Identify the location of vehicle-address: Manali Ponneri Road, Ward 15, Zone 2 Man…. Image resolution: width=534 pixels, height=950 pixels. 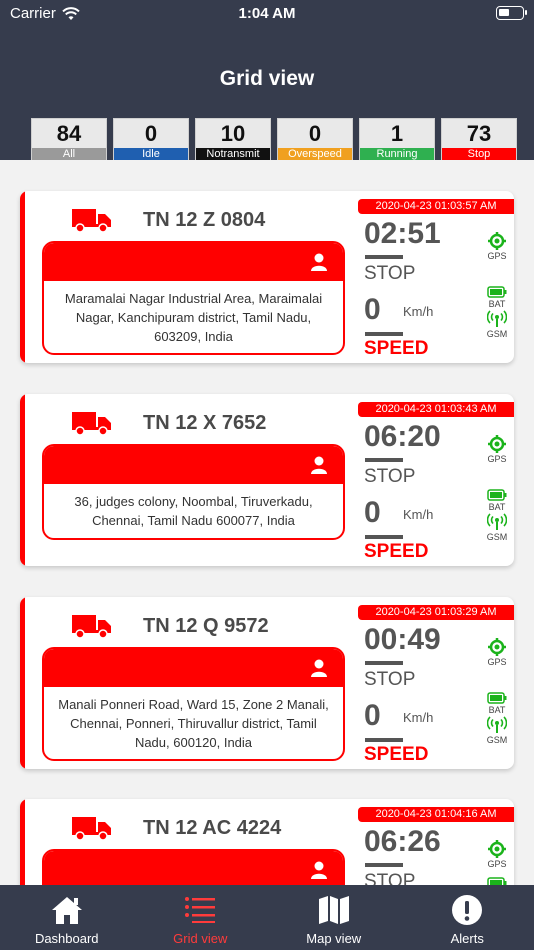
(193, 723).